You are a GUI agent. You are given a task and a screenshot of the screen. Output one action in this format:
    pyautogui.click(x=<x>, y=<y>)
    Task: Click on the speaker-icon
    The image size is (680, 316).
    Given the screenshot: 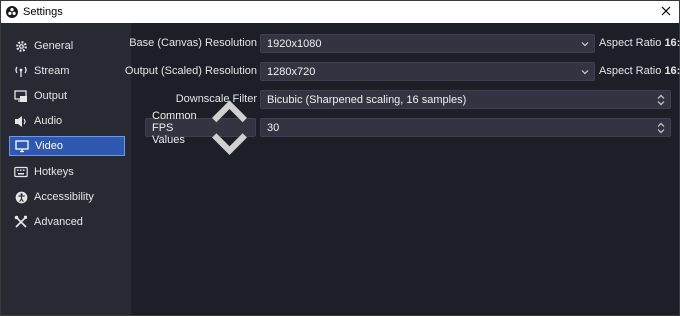 What is the action you would take?
    pyautogui.click(x=21, y=121)
    